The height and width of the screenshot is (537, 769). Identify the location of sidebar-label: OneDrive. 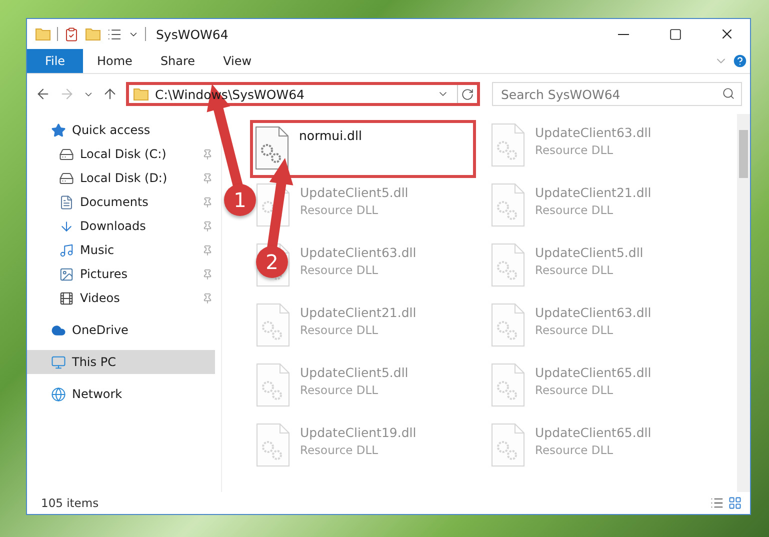
(101, 330).